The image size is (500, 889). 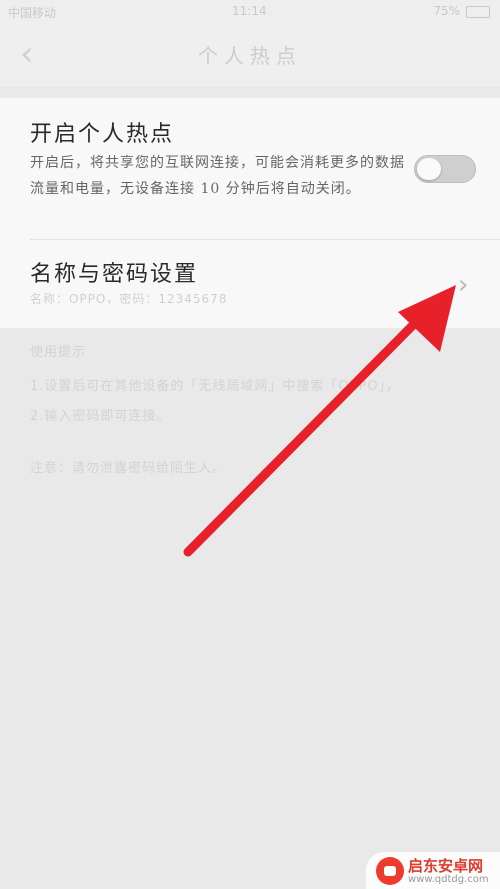 What do you see at coordinates (446, 866) in the screenshot?
I see `watermark-name: 启东安卓网` at bounding box center [446, 866].